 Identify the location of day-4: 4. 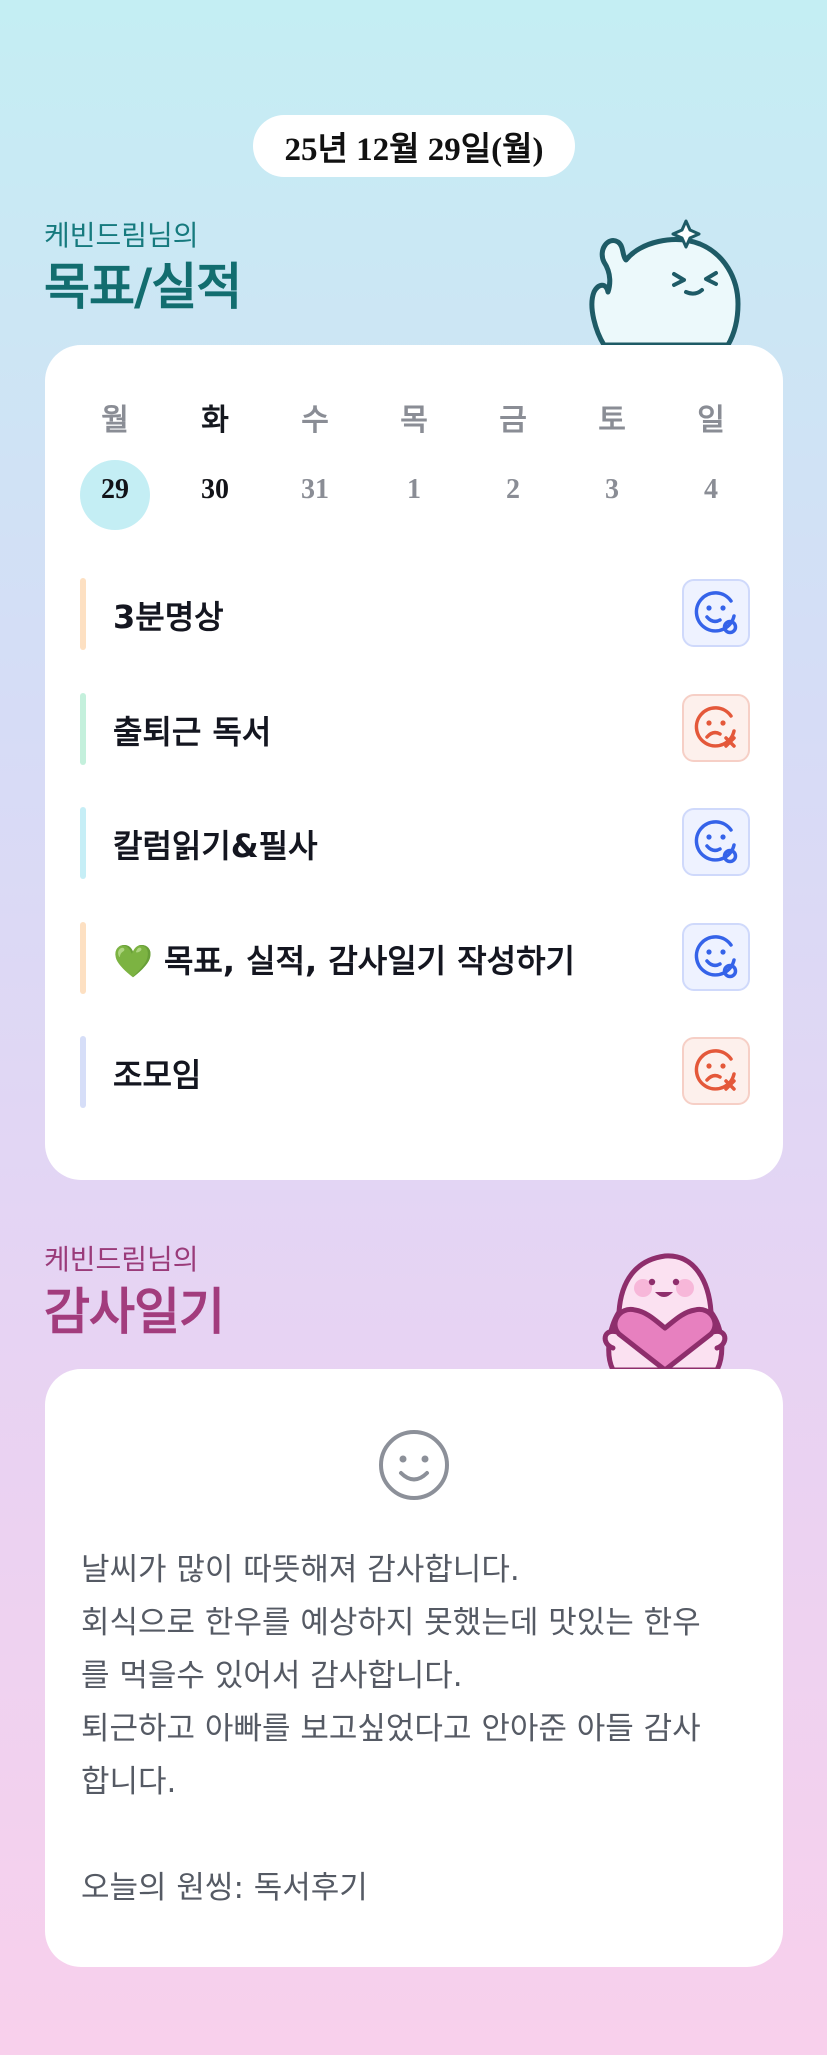
(711, 490).